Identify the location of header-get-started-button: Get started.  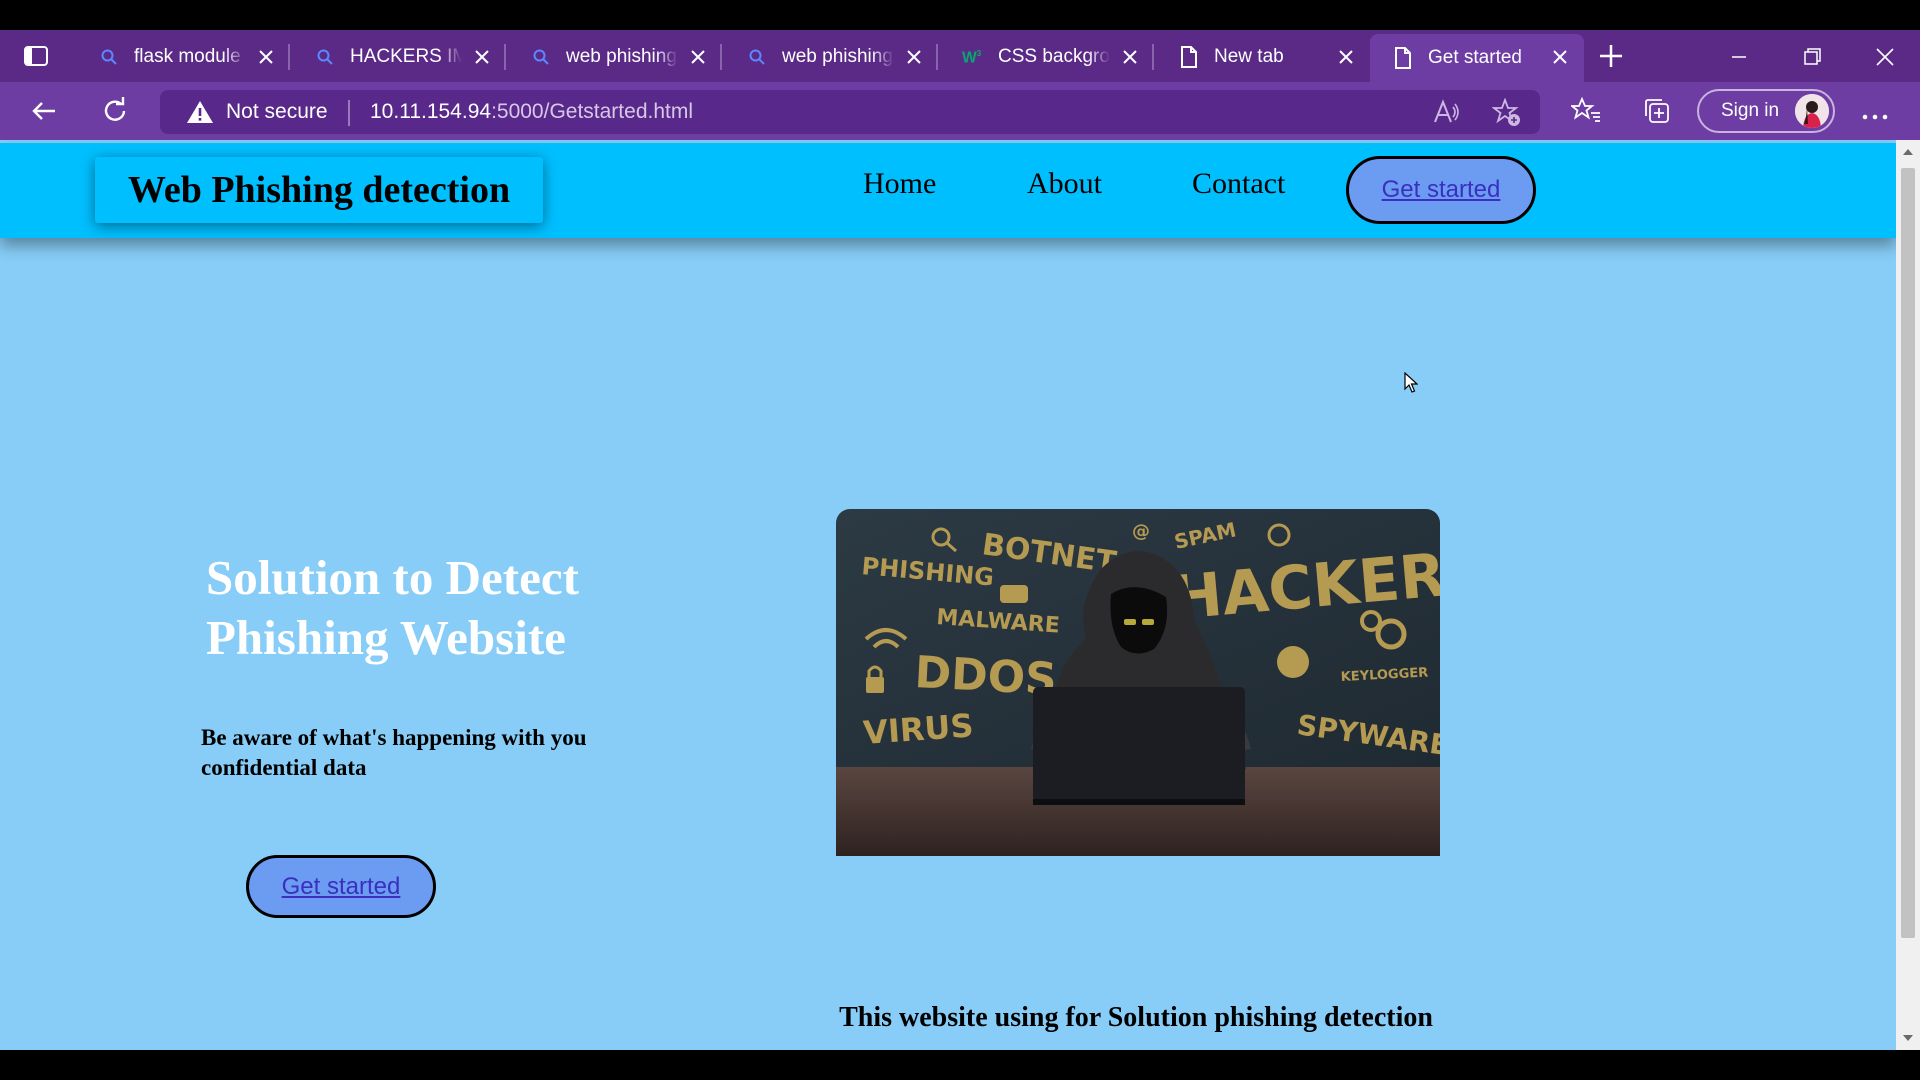
(1441, 190).